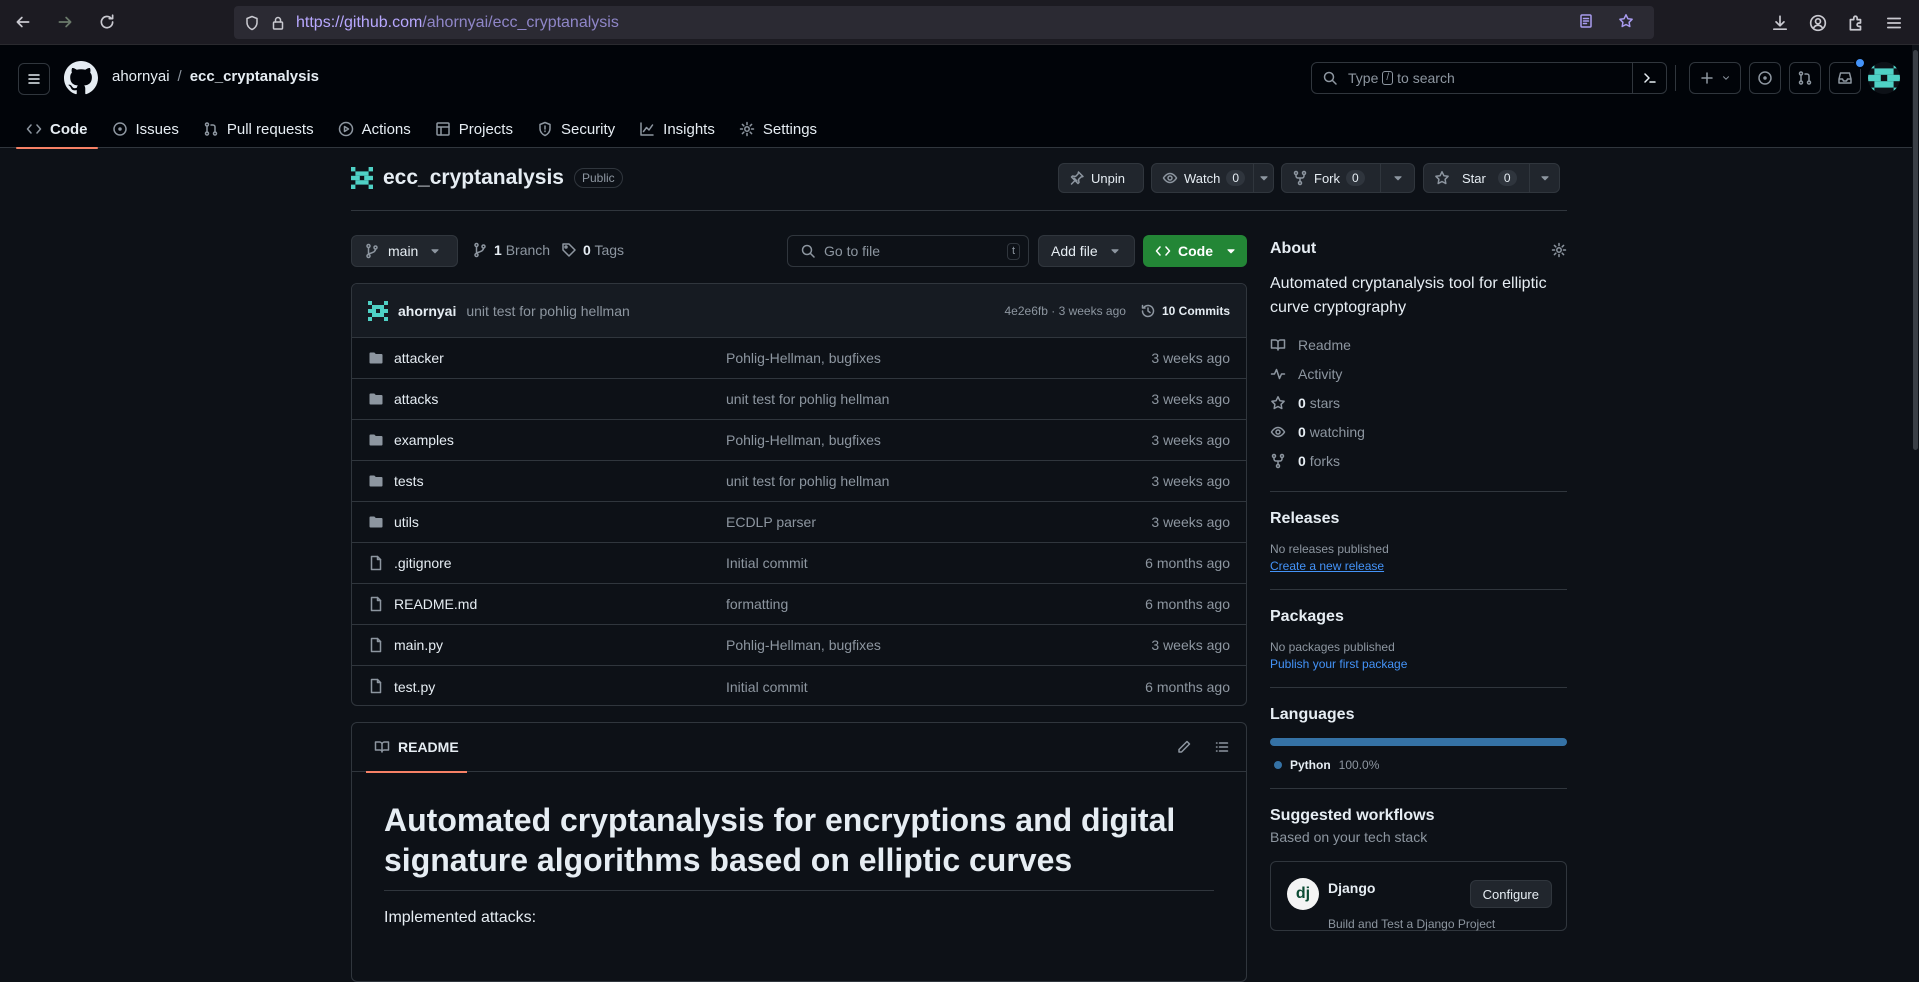  What do you see at coordinates (1086, 251) in the screenshot?
I see `add-file-button: Add file` at bounding box center [1086, 251].